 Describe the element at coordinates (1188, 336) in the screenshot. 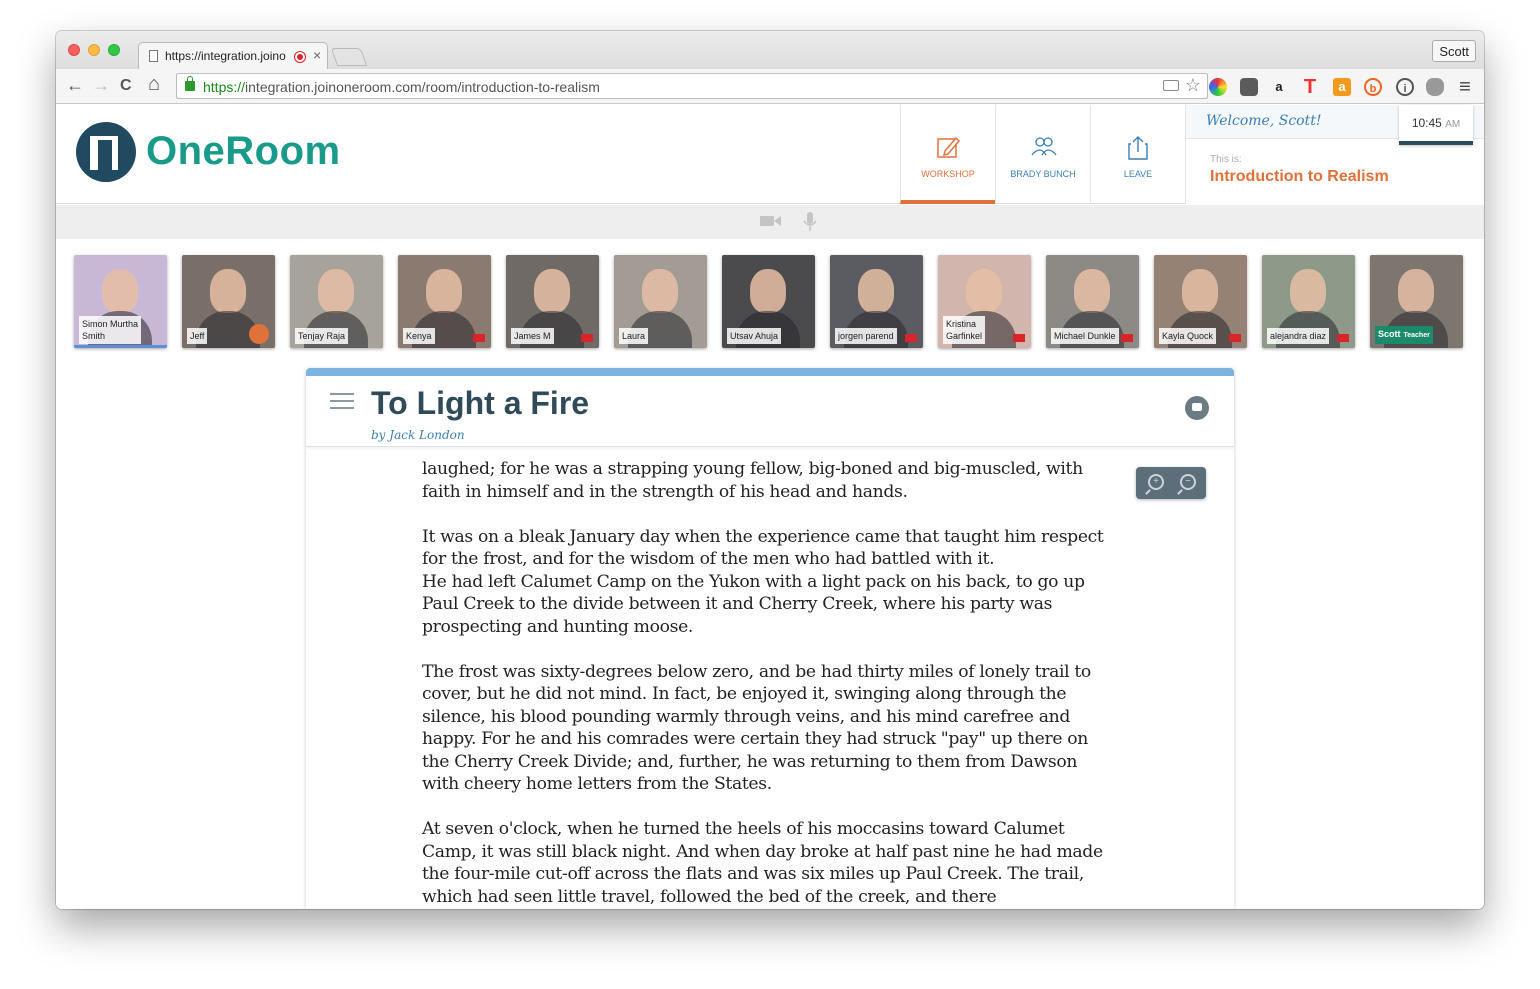

I see `participant-name: Kayla Quock` at that location.